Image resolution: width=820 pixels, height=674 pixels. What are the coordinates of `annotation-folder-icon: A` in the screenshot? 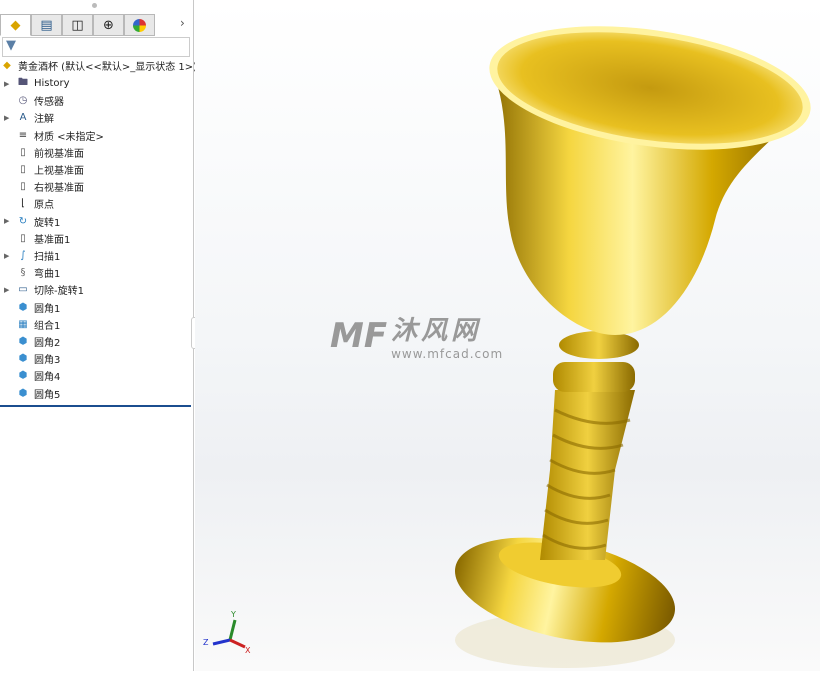 It's located at (23, 118).